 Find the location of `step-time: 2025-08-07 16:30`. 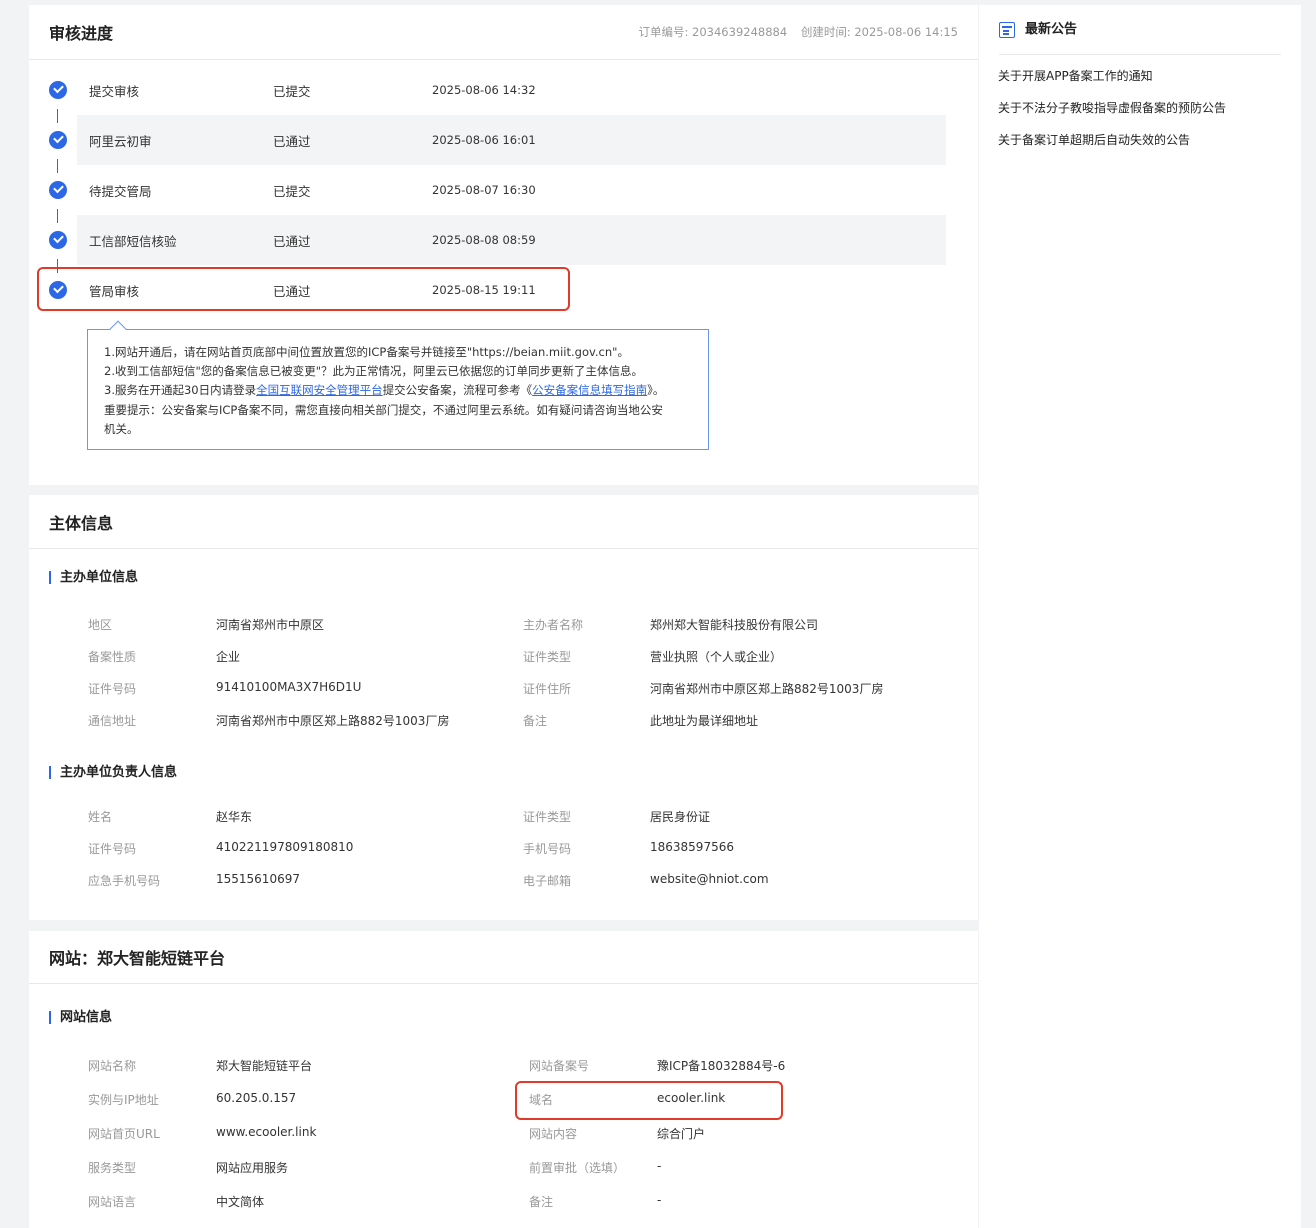

step-time: 2025-08-07 16:30 is located at coordinates (484, 190).